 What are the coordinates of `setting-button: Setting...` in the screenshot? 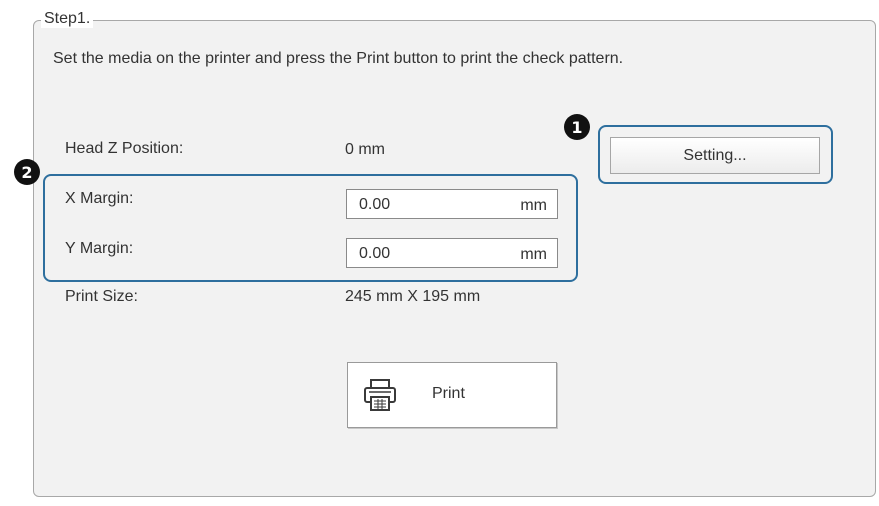 It's located at (715, 155).